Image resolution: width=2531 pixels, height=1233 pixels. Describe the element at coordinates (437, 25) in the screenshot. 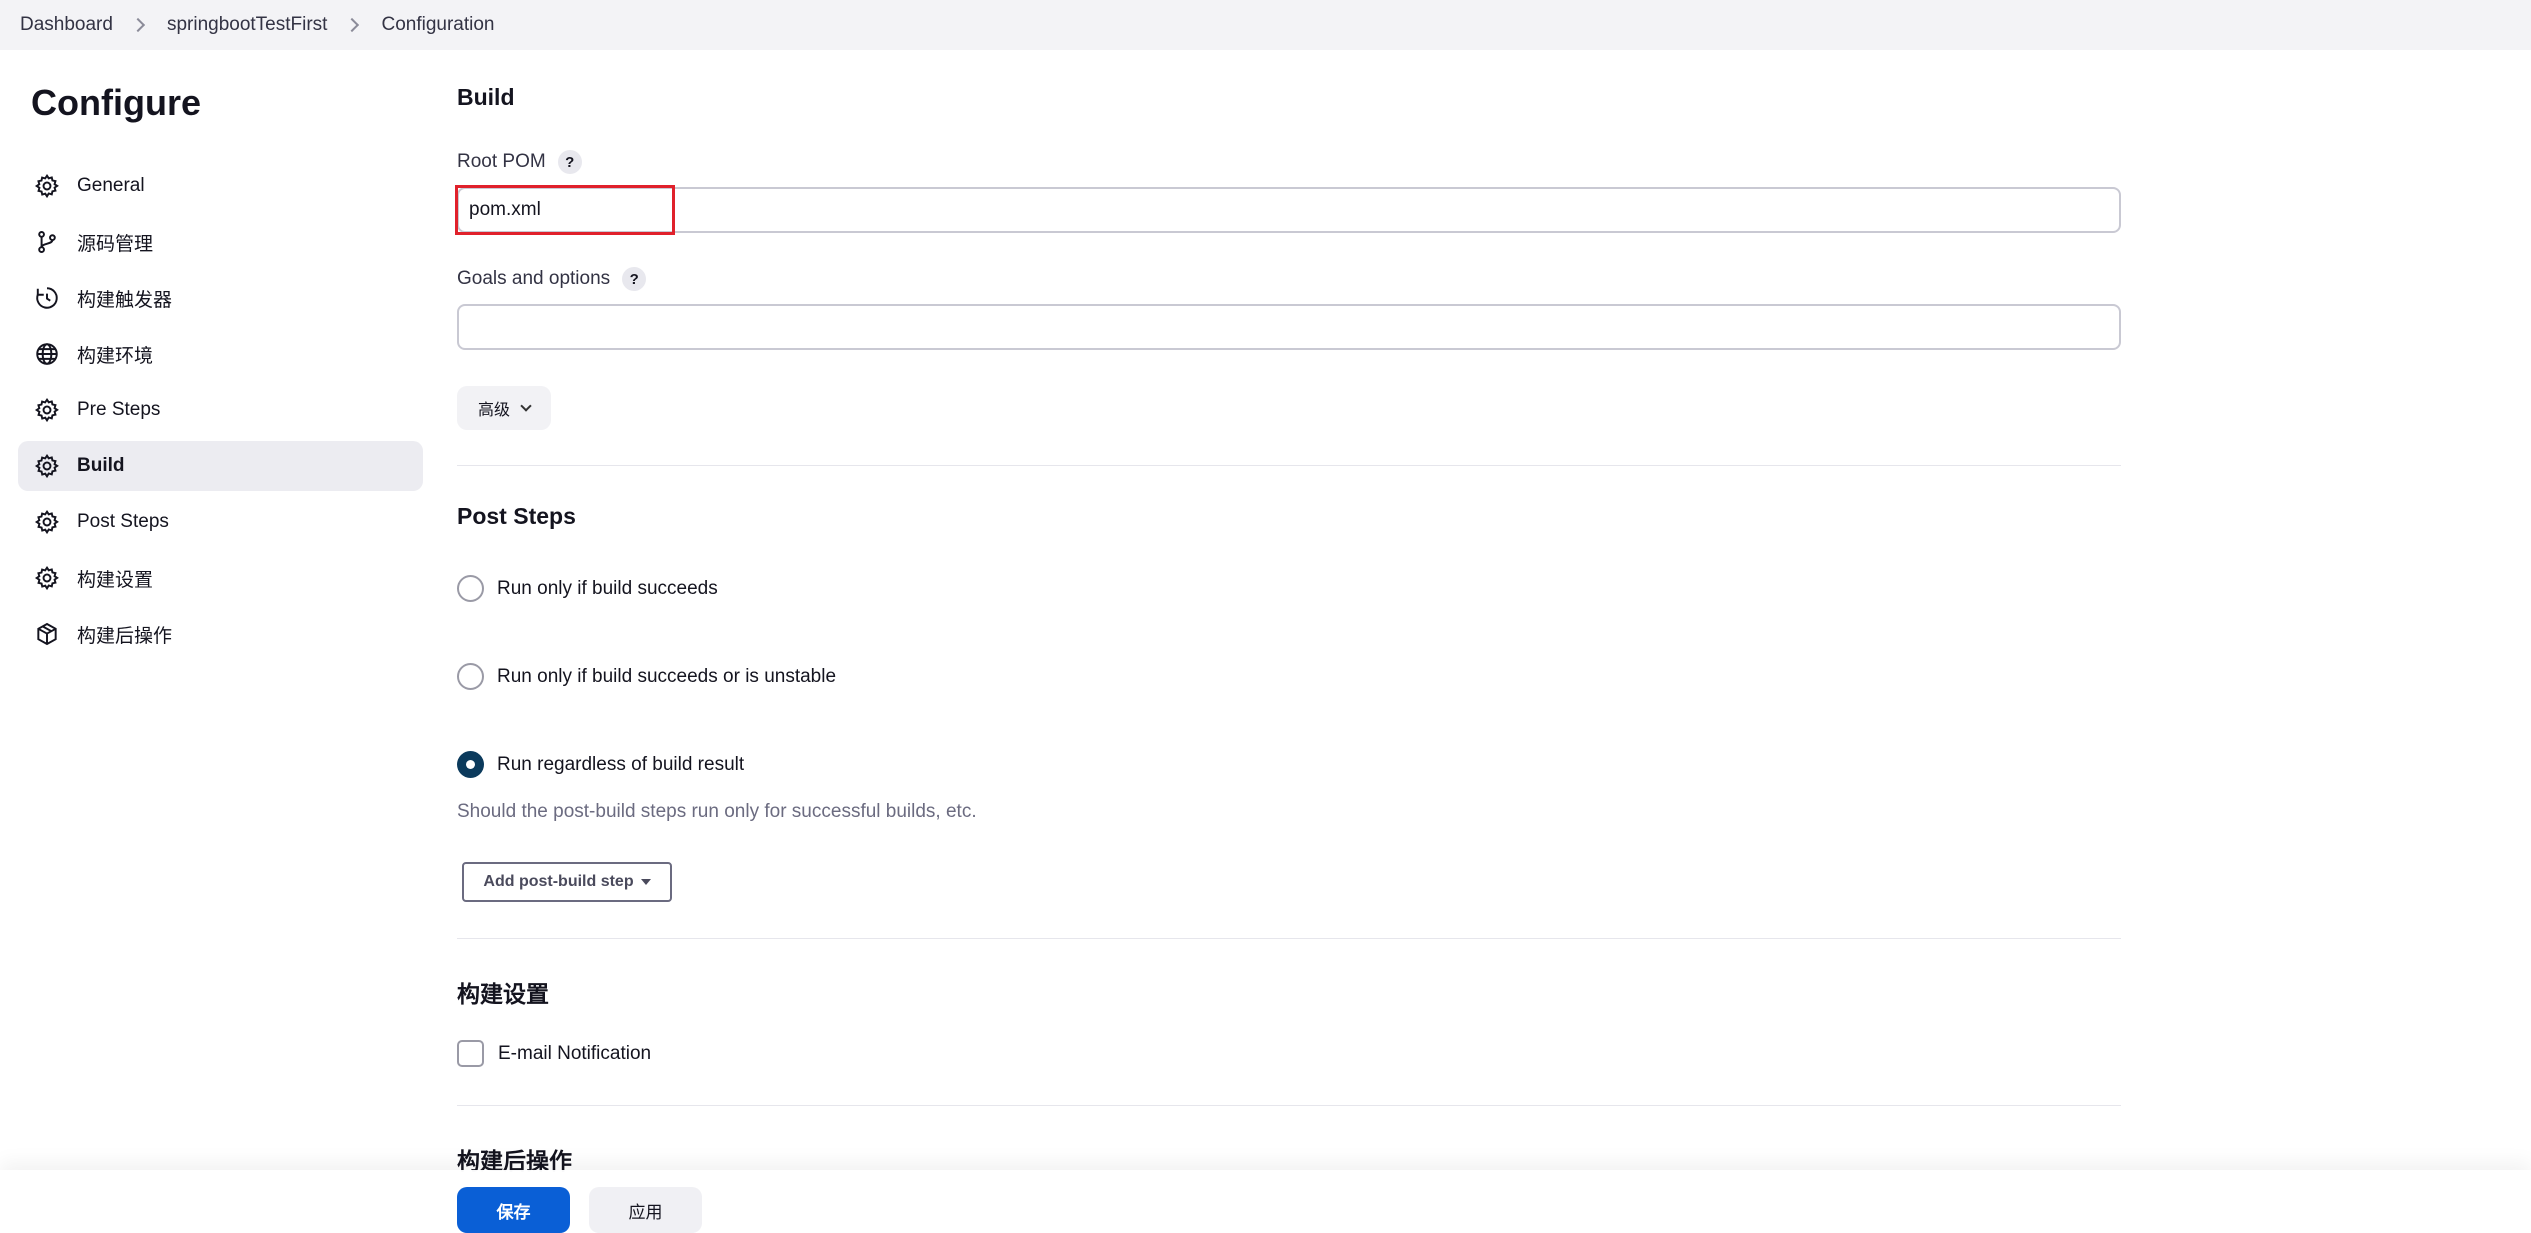

I see `breadcrumb-configuration: Configuration` at that location.